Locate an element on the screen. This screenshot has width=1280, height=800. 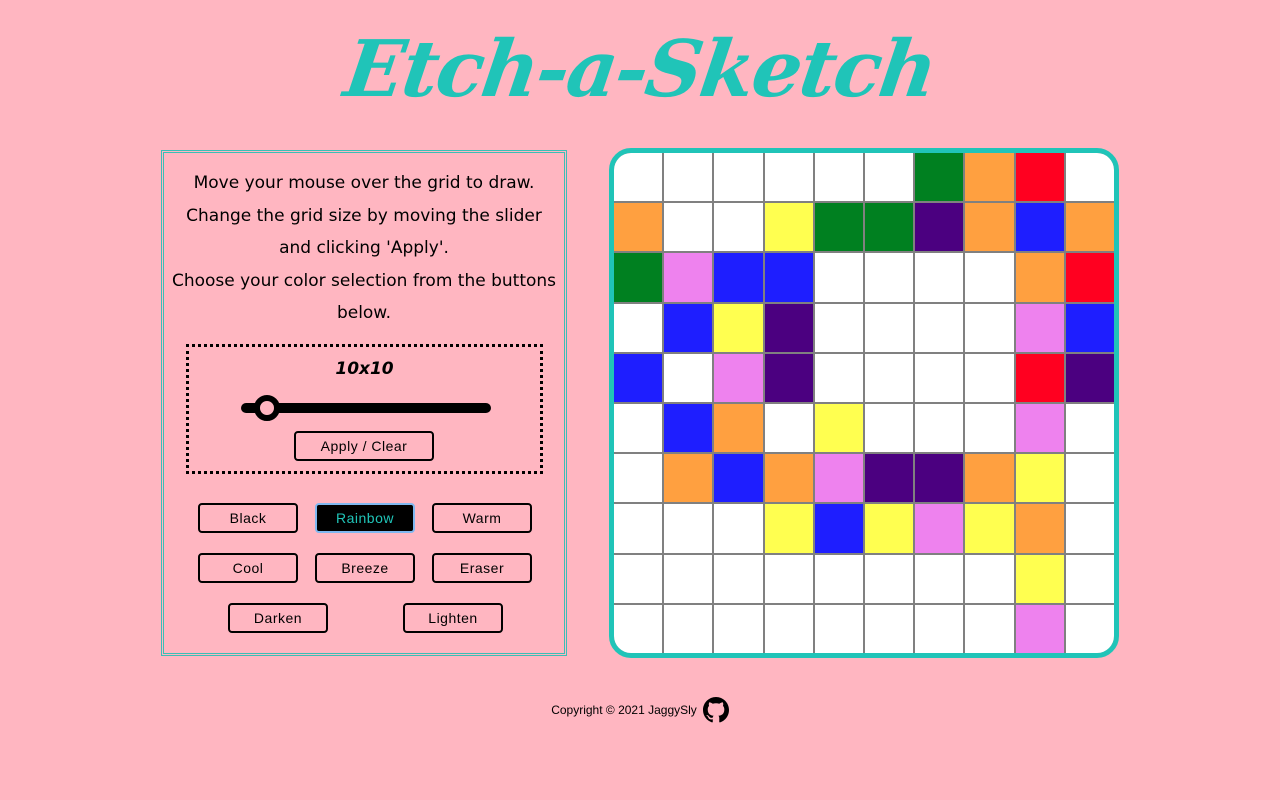
github-icon is located at coordinates (715, 710).